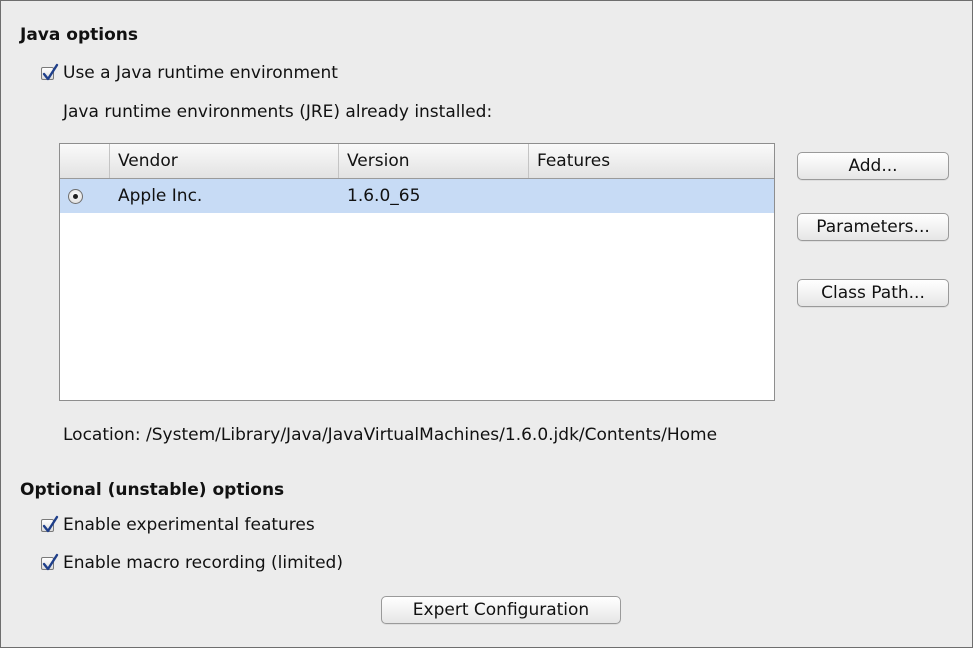  I want to click on jre-select-radio, so click(75, 196).